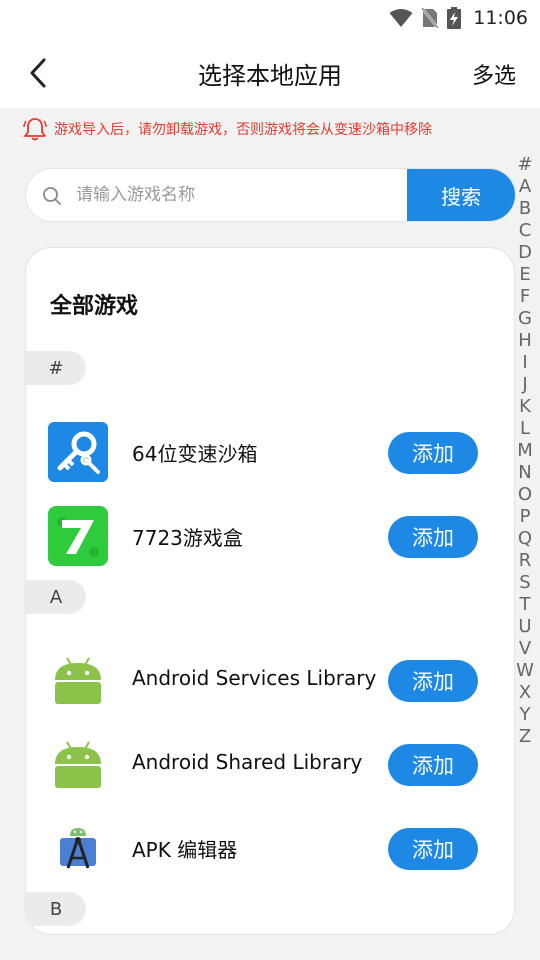 This screenshot has width=540, height=960. I want to click on green-seven-icon, so click(78, 536).